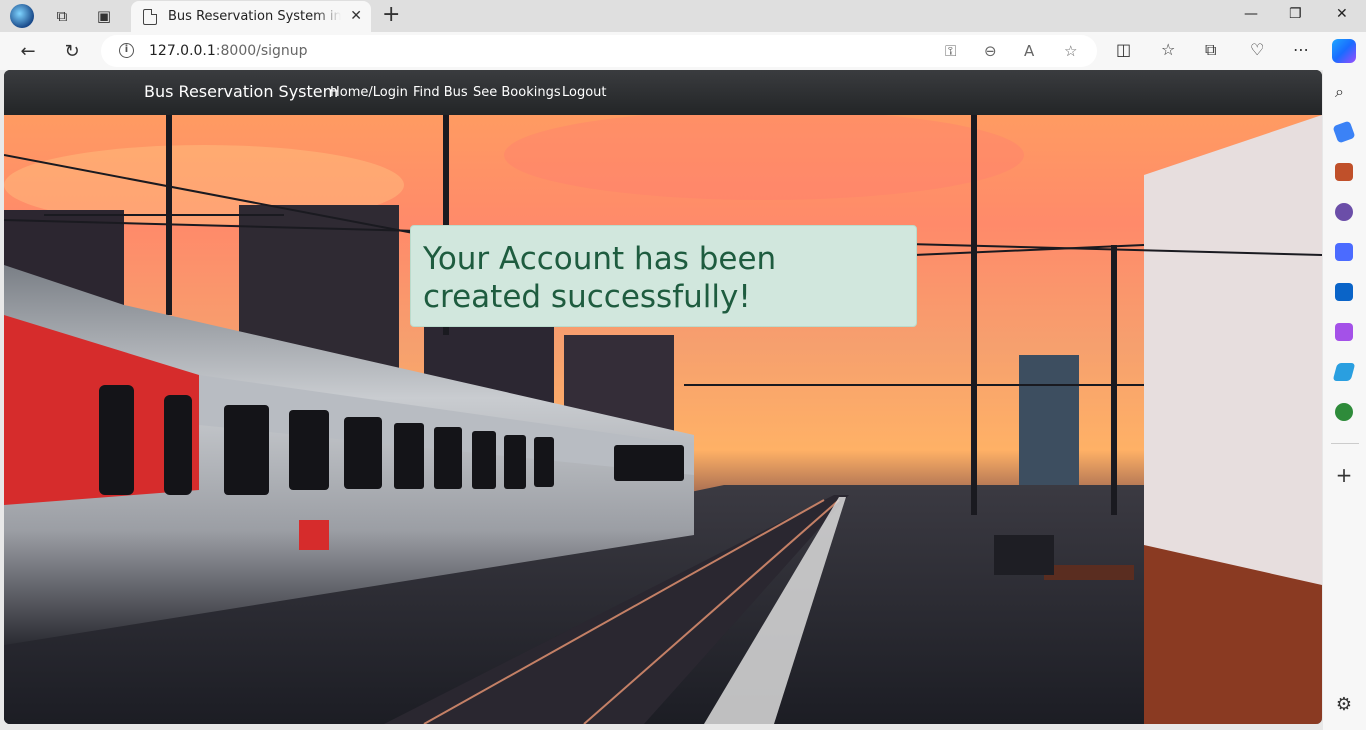 Image resolution: width=1366 pixels, height=730 pixels. I want to click on read-aloud-icon: A, so click(1029, 51).